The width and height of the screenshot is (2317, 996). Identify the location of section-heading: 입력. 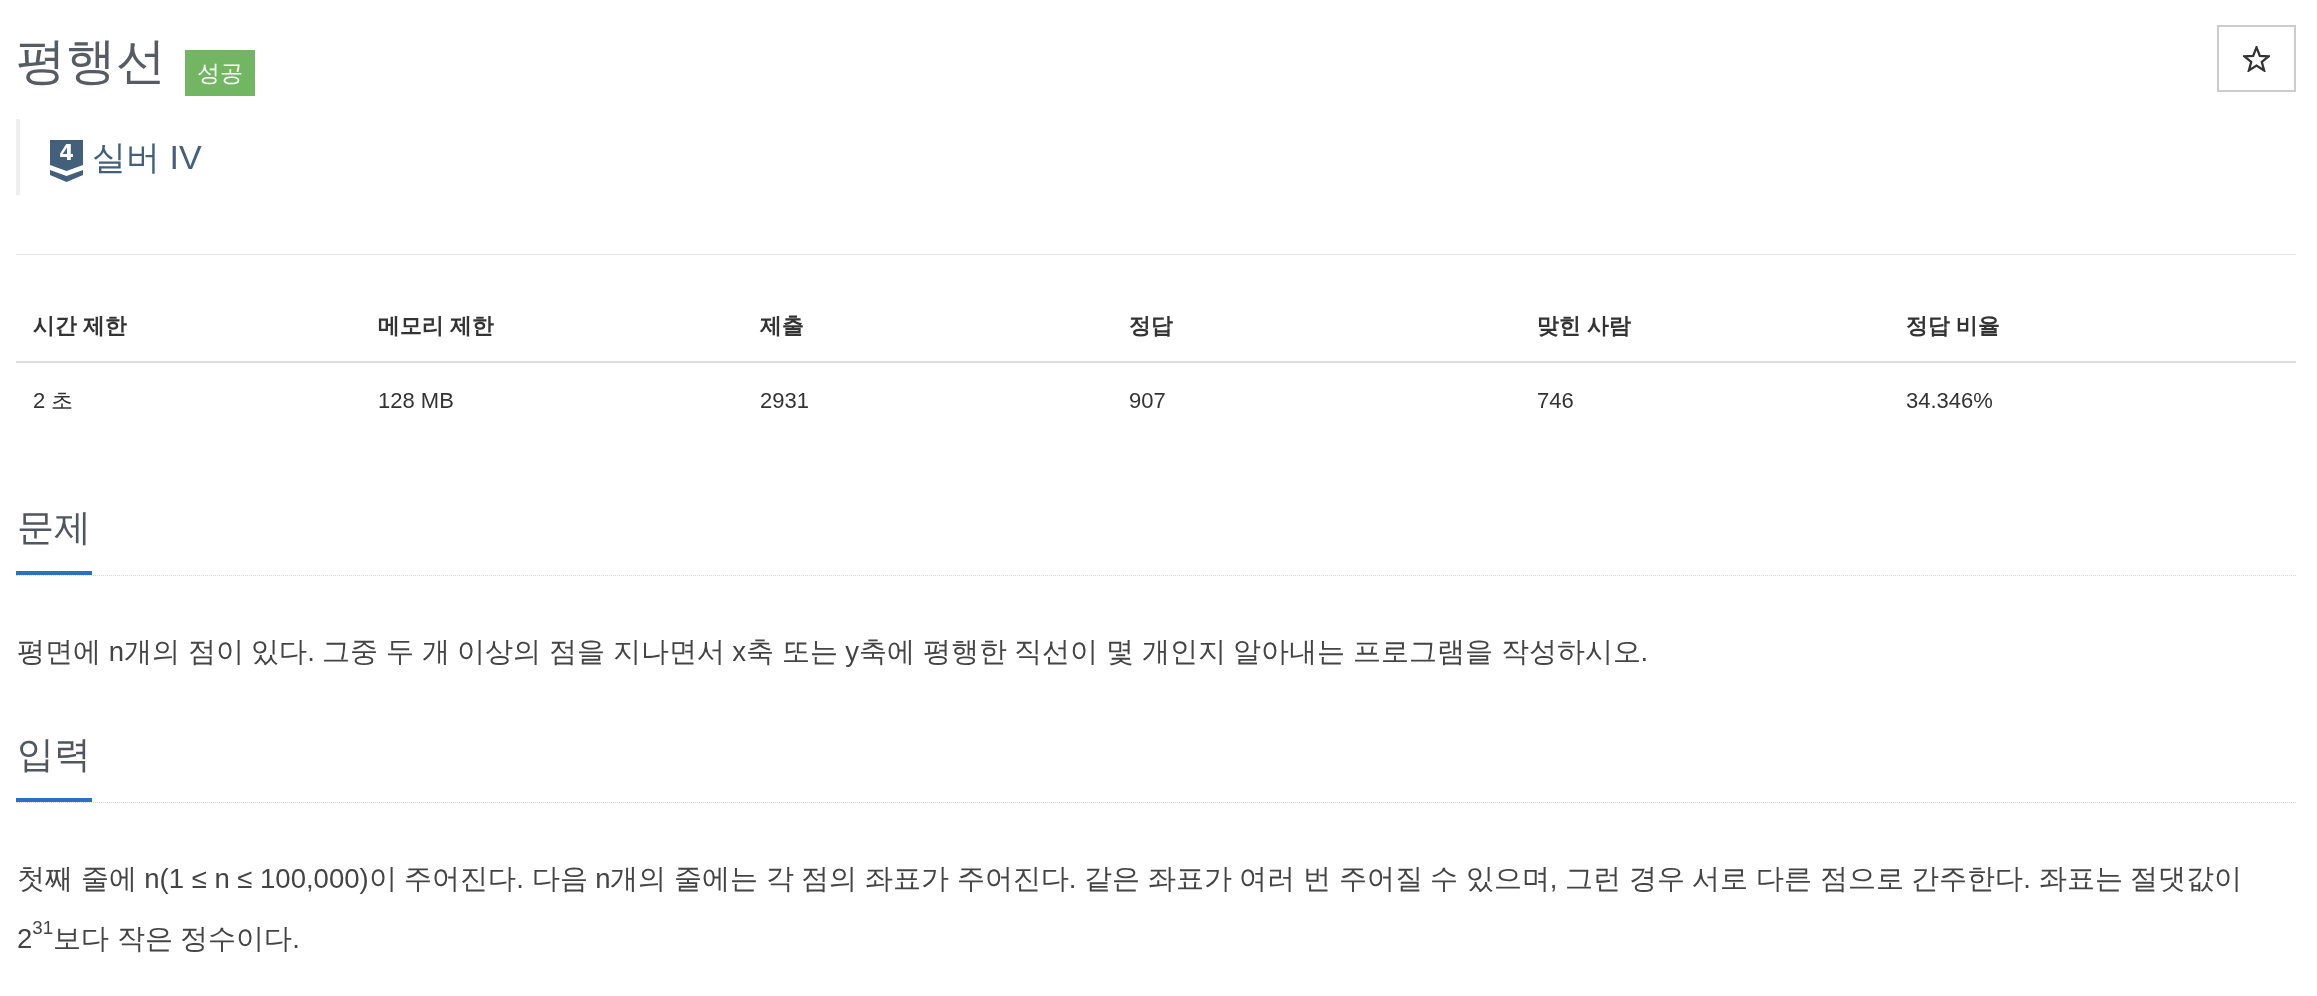
(54, 766).